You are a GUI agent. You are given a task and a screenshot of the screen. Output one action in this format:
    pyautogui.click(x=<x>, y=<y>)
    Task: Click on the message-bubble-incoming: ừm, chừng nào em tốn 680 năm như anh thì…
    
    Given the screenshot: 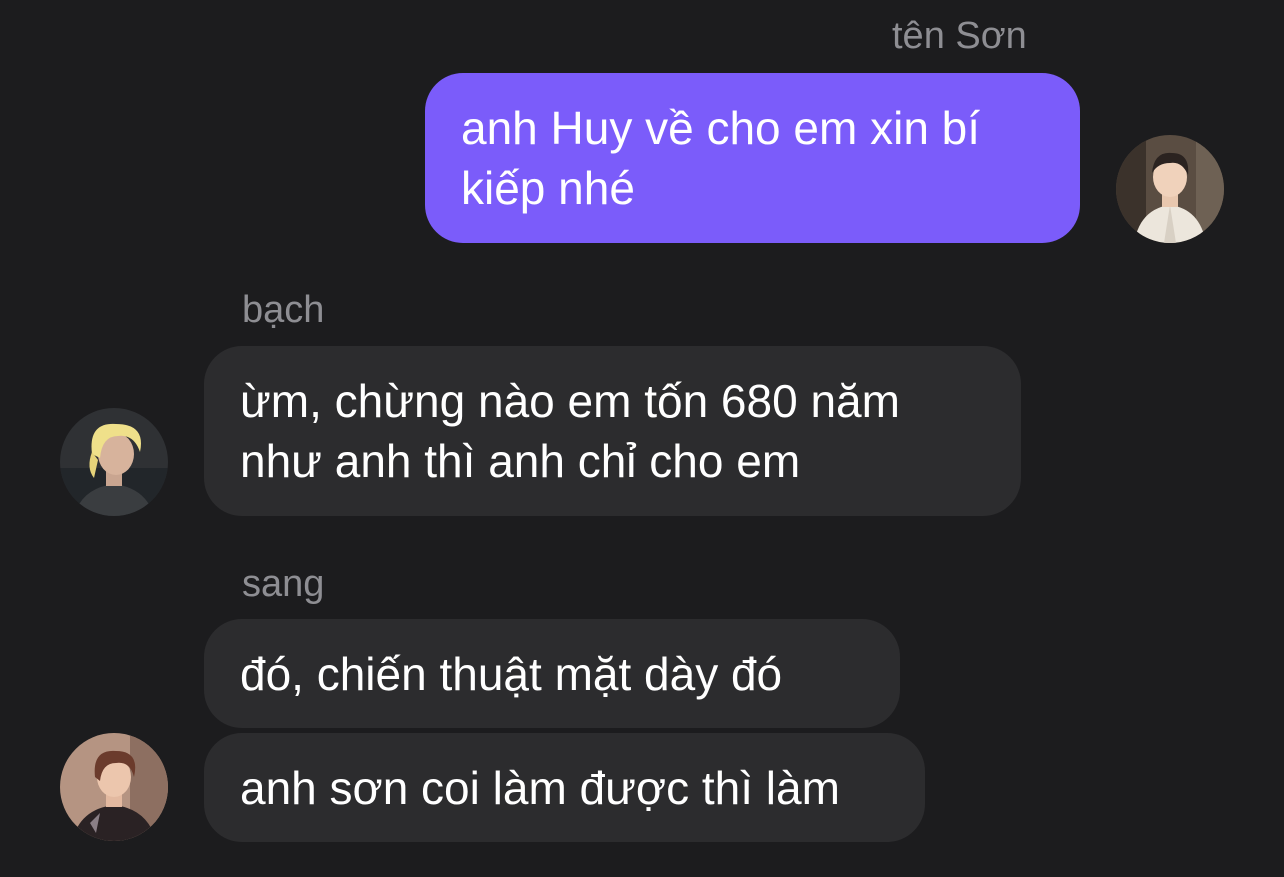 What is the action you would take?
    pyautogui.click(x=612, y=431)
    